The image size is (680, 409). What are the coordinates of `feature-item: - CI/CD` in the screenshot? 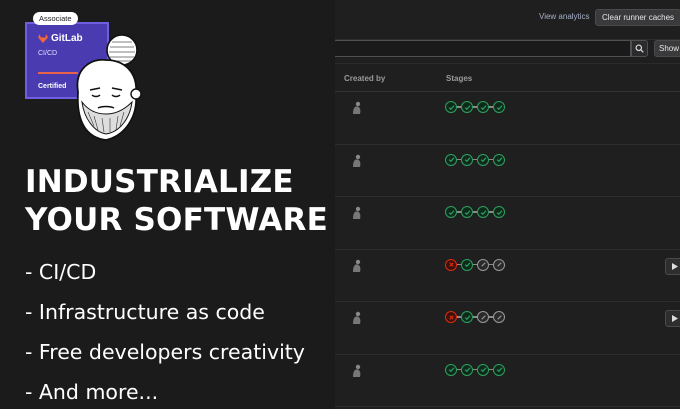 It's located at (61, 272).